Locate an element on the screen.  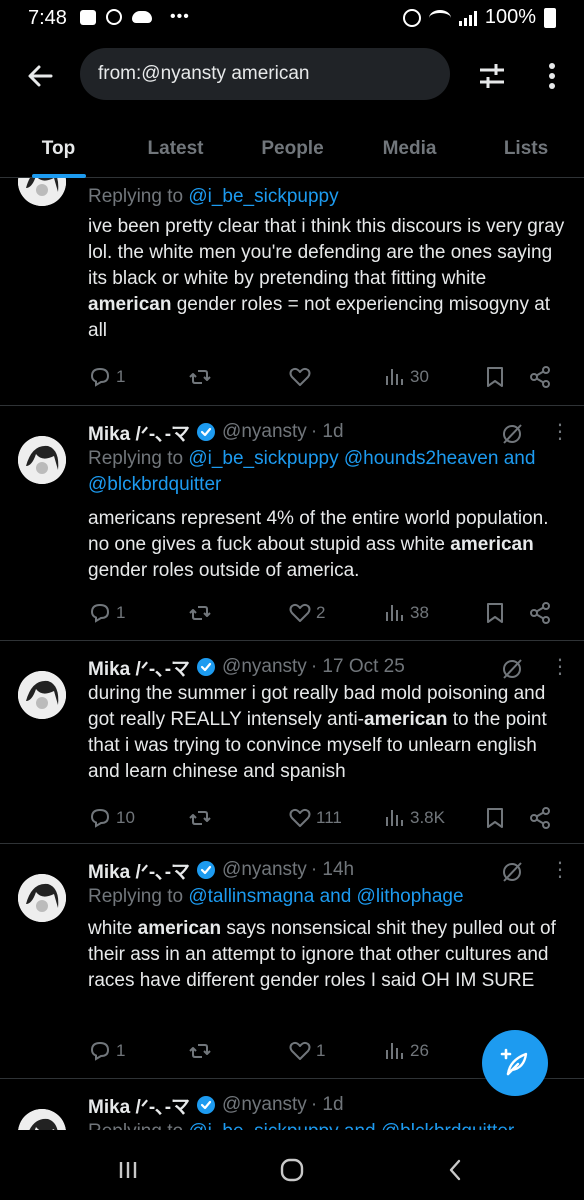
like-icon is located at coordinates (300, 376).